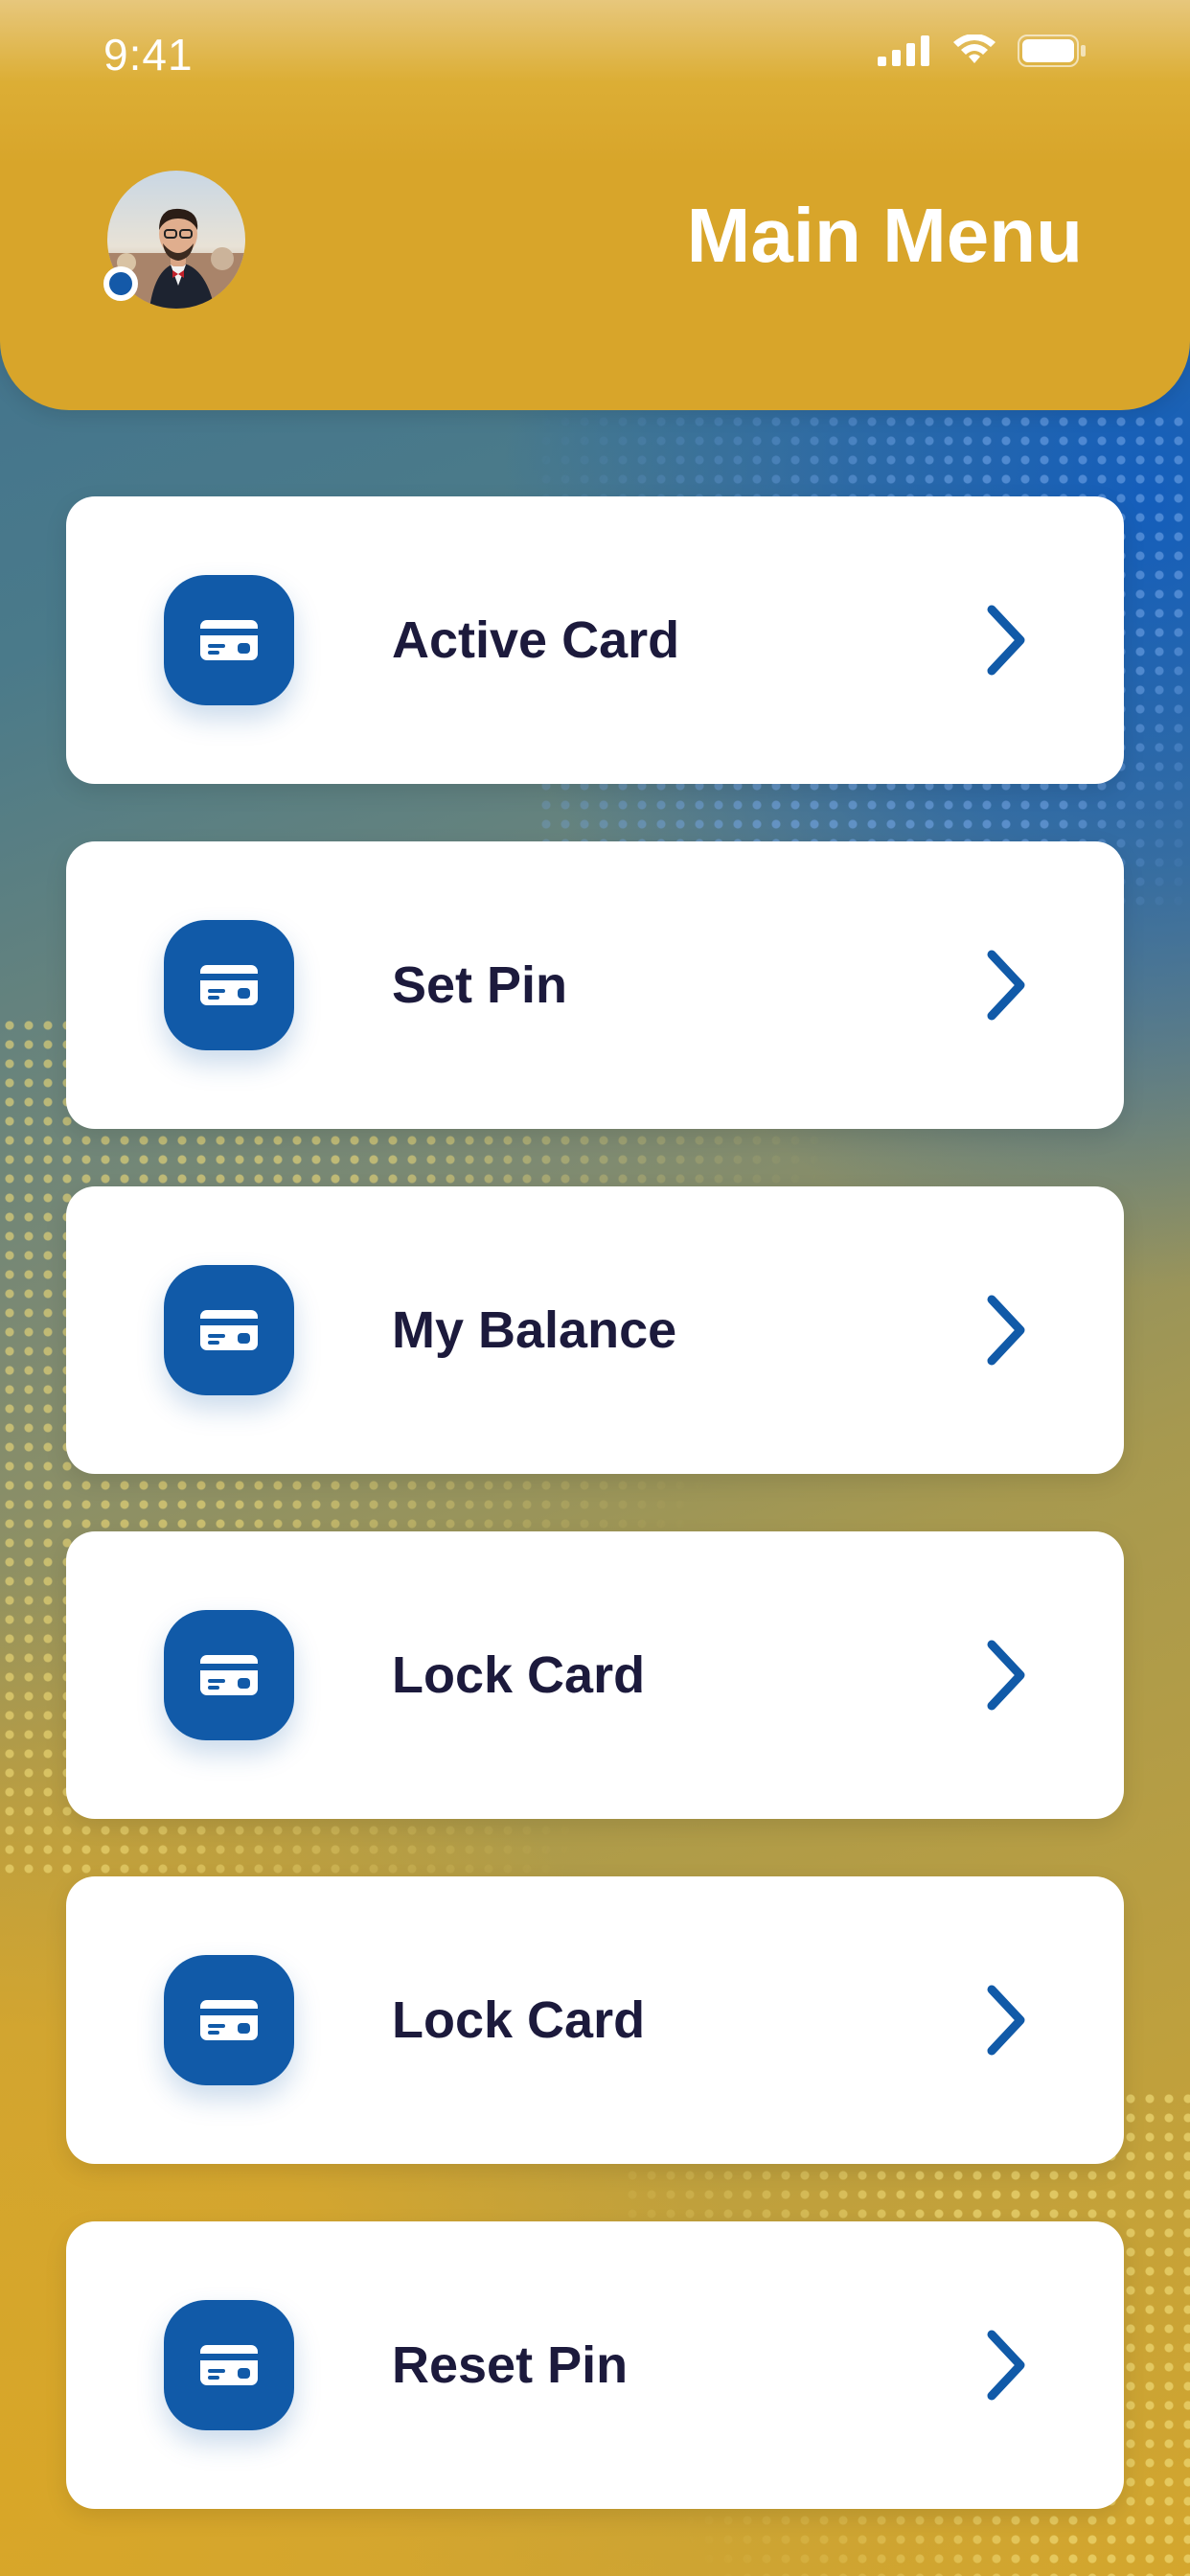 The width and height of the screenshot is (1190, 2576). What do you see at coordinates (536, 640) in the screenshot?
I see `menu-item-label: Active Card` at bounding box center [536, 640].